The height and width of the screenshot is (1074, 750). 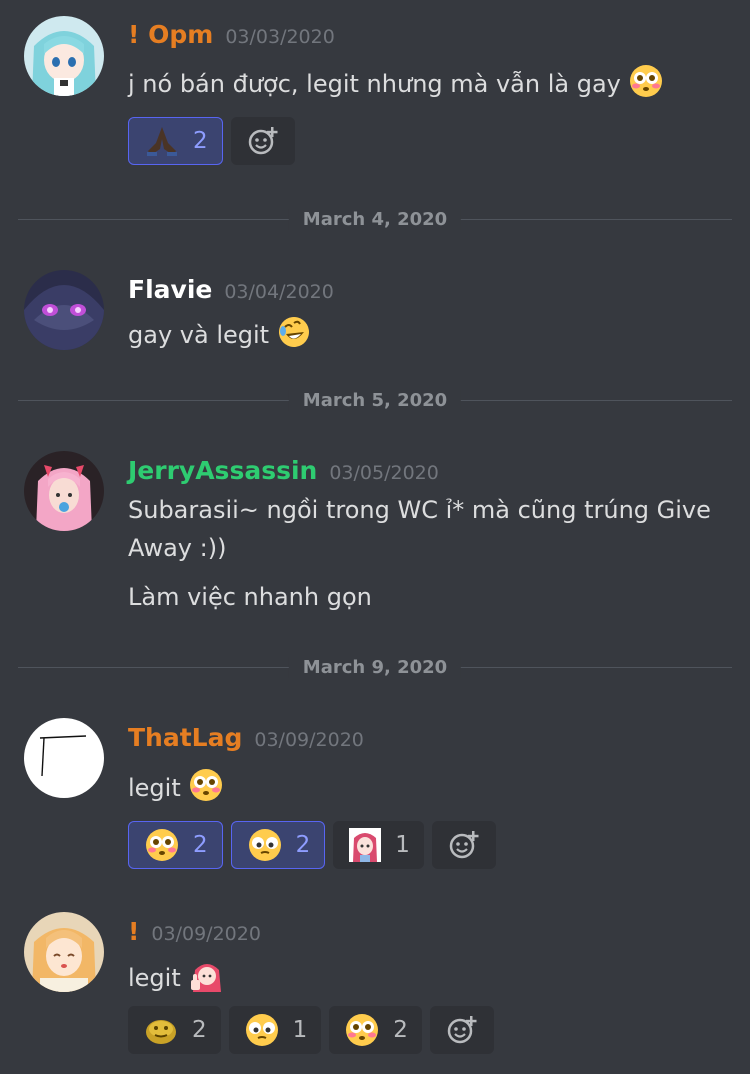 I want to click on message-text-container: gay và legit, so click(x=219, y=335).